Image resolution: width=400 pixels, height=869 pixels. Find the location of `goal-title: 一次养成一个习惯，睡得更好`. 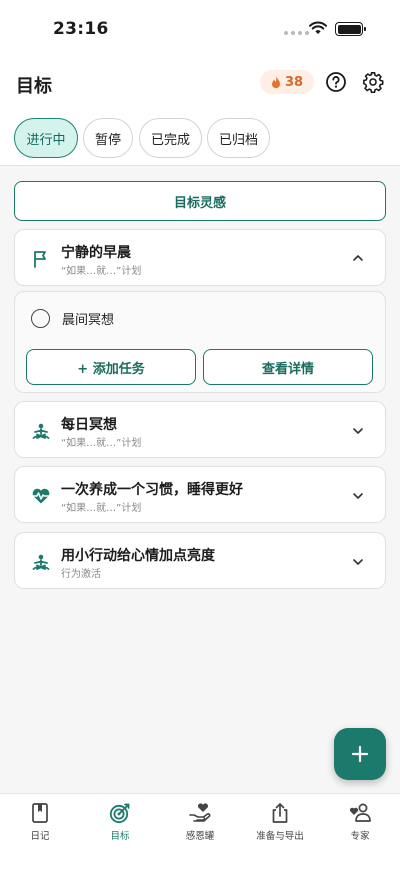

goal-title: 一次养成一个习惯，睡得更好 is located at coordinates (152, 490).